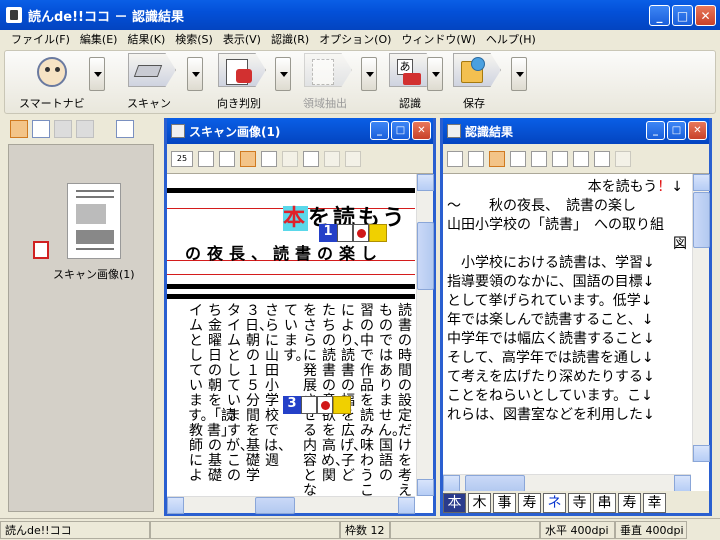 Image resolution: width=720 pixels, height=540 pixels. I want to click on correction-icon, so click(581, 158).